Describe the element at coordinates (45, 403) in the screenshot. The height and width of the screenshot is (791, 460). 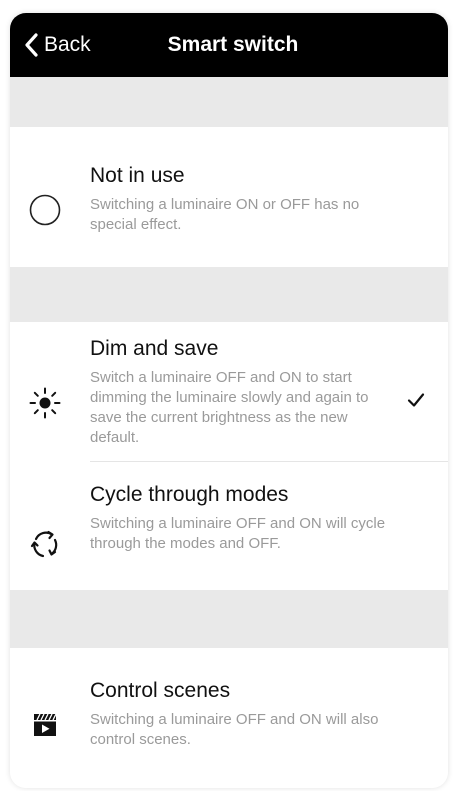
I see `brightness-icon` at that location.